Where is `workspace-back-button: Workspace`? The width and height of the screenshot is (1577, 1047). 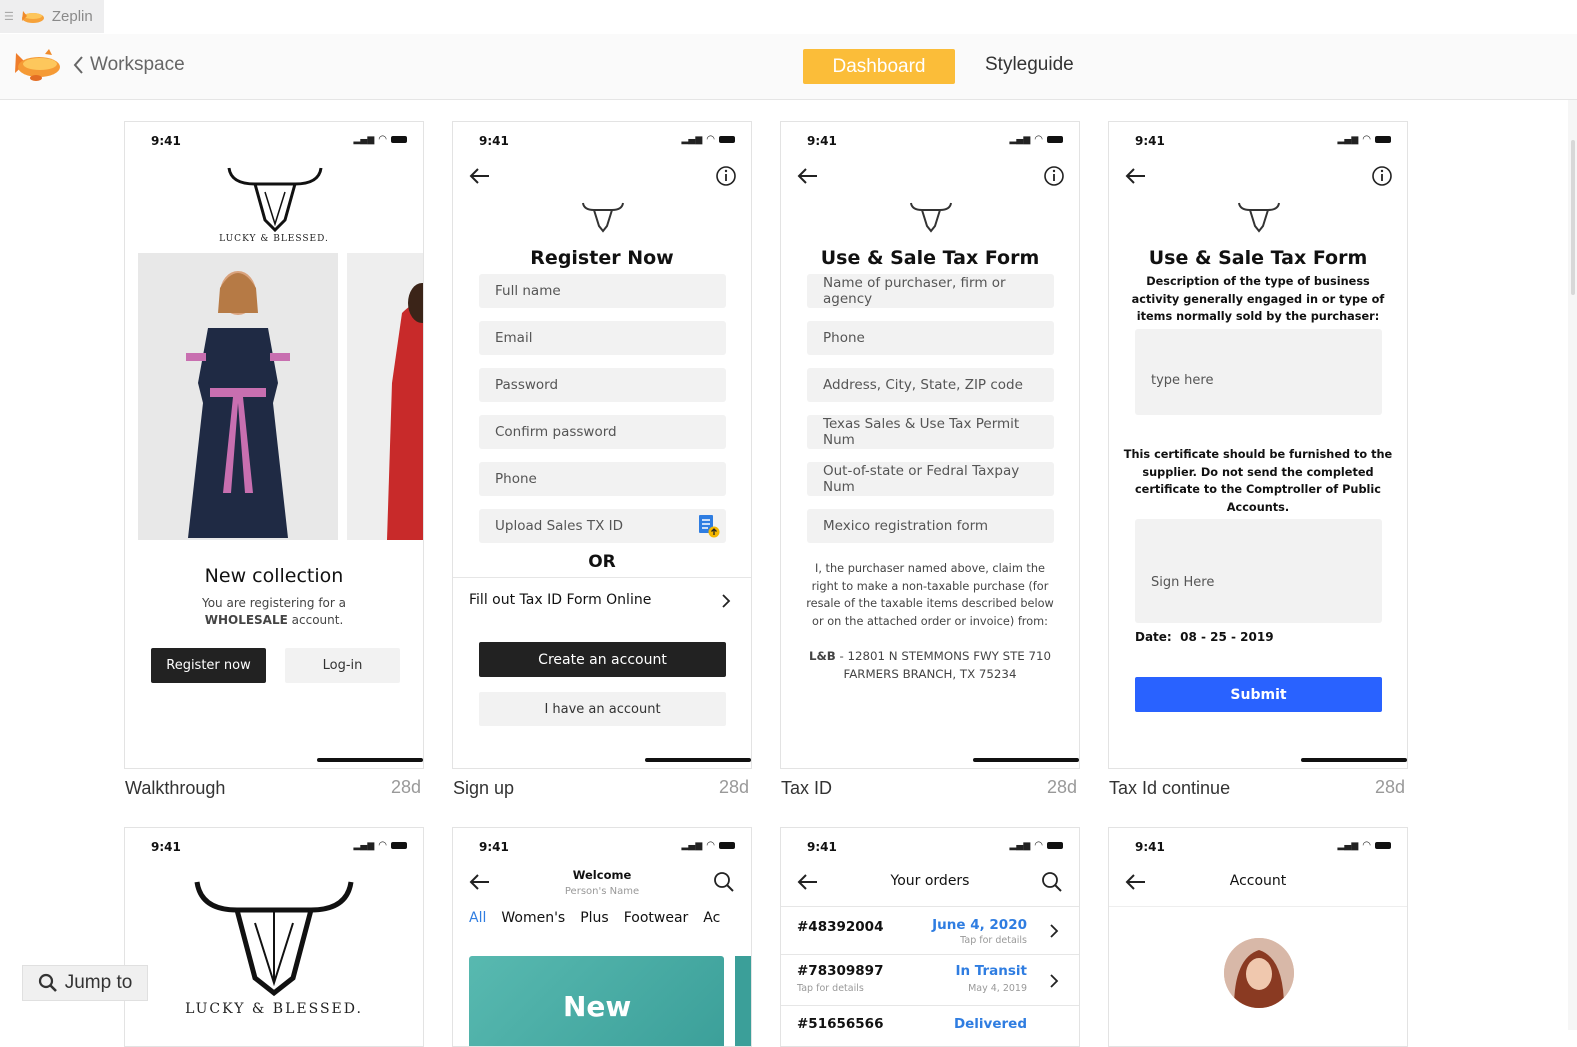
workspace-back-button: Workspace is located at coordinates (128, 65).